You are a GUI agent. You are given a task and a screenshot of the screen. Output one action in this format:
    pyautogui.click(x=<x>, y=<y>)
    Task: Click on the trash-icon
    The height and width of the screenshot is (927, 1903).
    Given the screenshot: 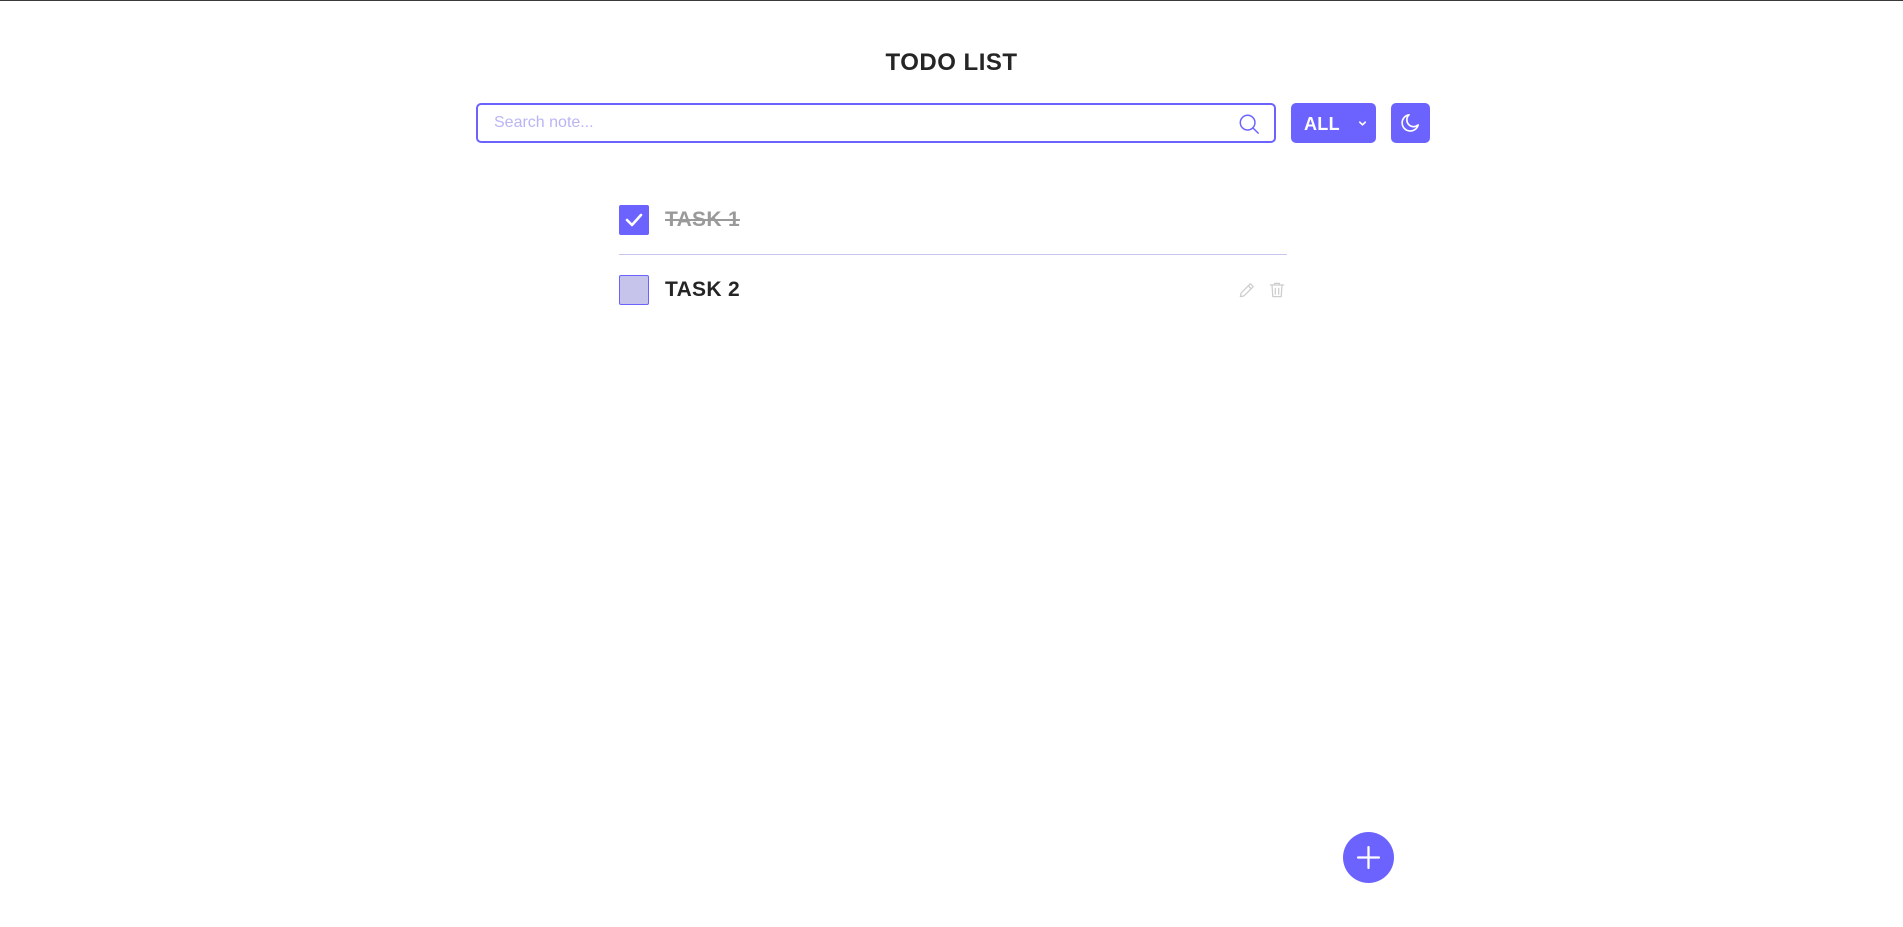 What is the action you would take?
    pyautogui.click(x=1277, y=290)
    